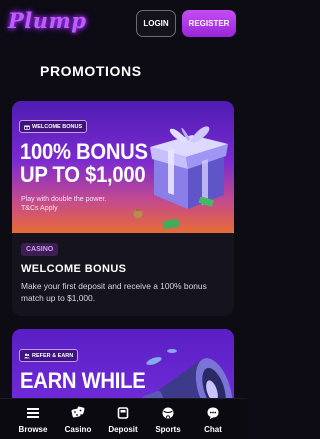 This screenshot has height=439, width=320. I want to click on login-button: LOGIN, so click(156, 23).